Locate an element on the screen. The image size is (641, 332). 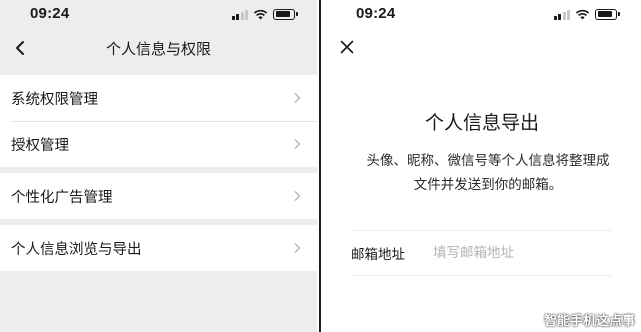
menu-group-export: 个人信息浏览与导出 is located at coordinates (158, 252).